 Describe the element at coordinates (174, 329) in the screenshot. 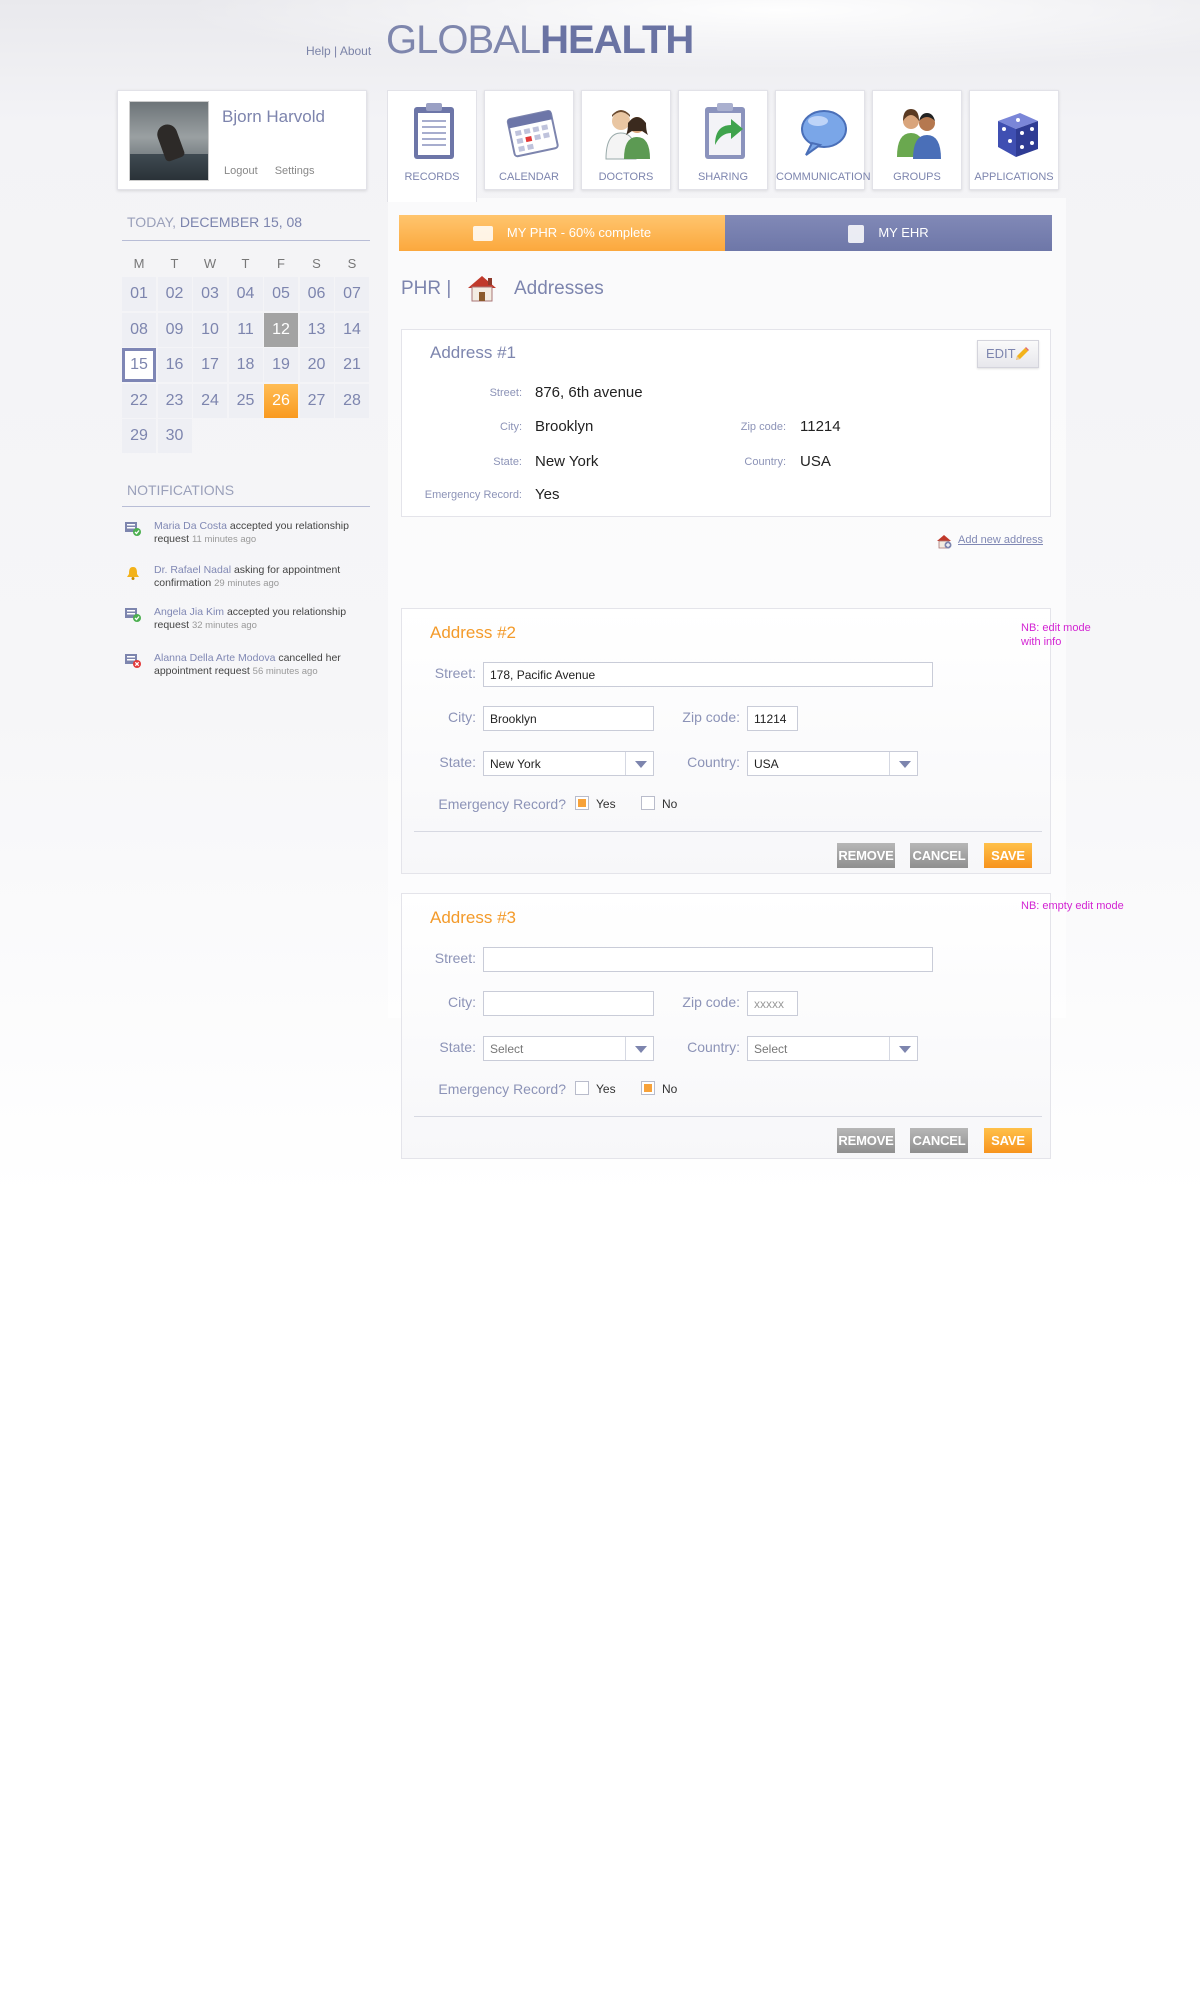

I see `calendar-day: 09` at that location.